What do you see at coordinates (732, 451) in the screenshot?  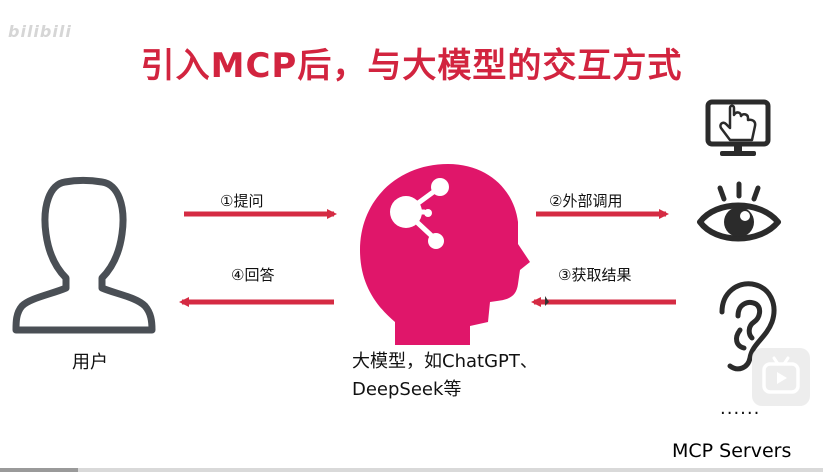 I see `mcp-servers-label: MCP Servers` at bounding box center [732, 451].